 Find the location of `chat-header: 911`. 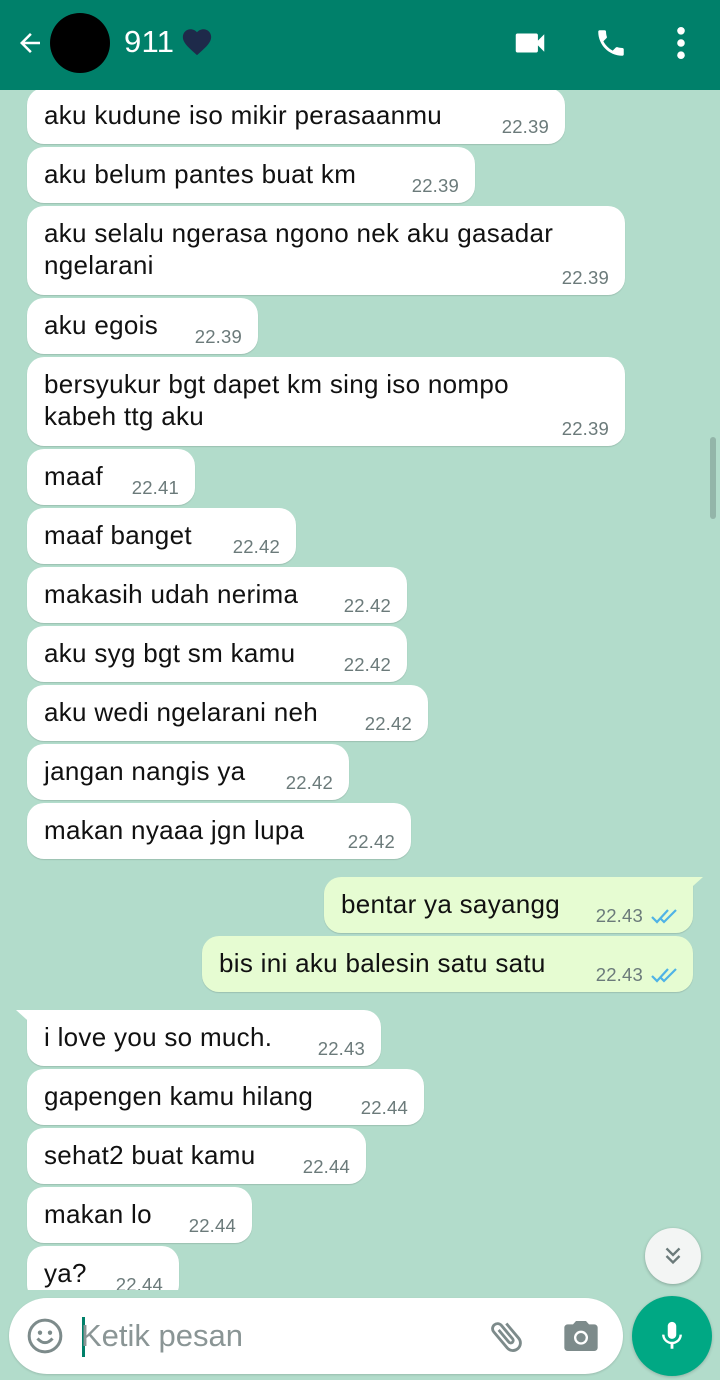

chat-header: 911 is located at coordinates (360, 45).